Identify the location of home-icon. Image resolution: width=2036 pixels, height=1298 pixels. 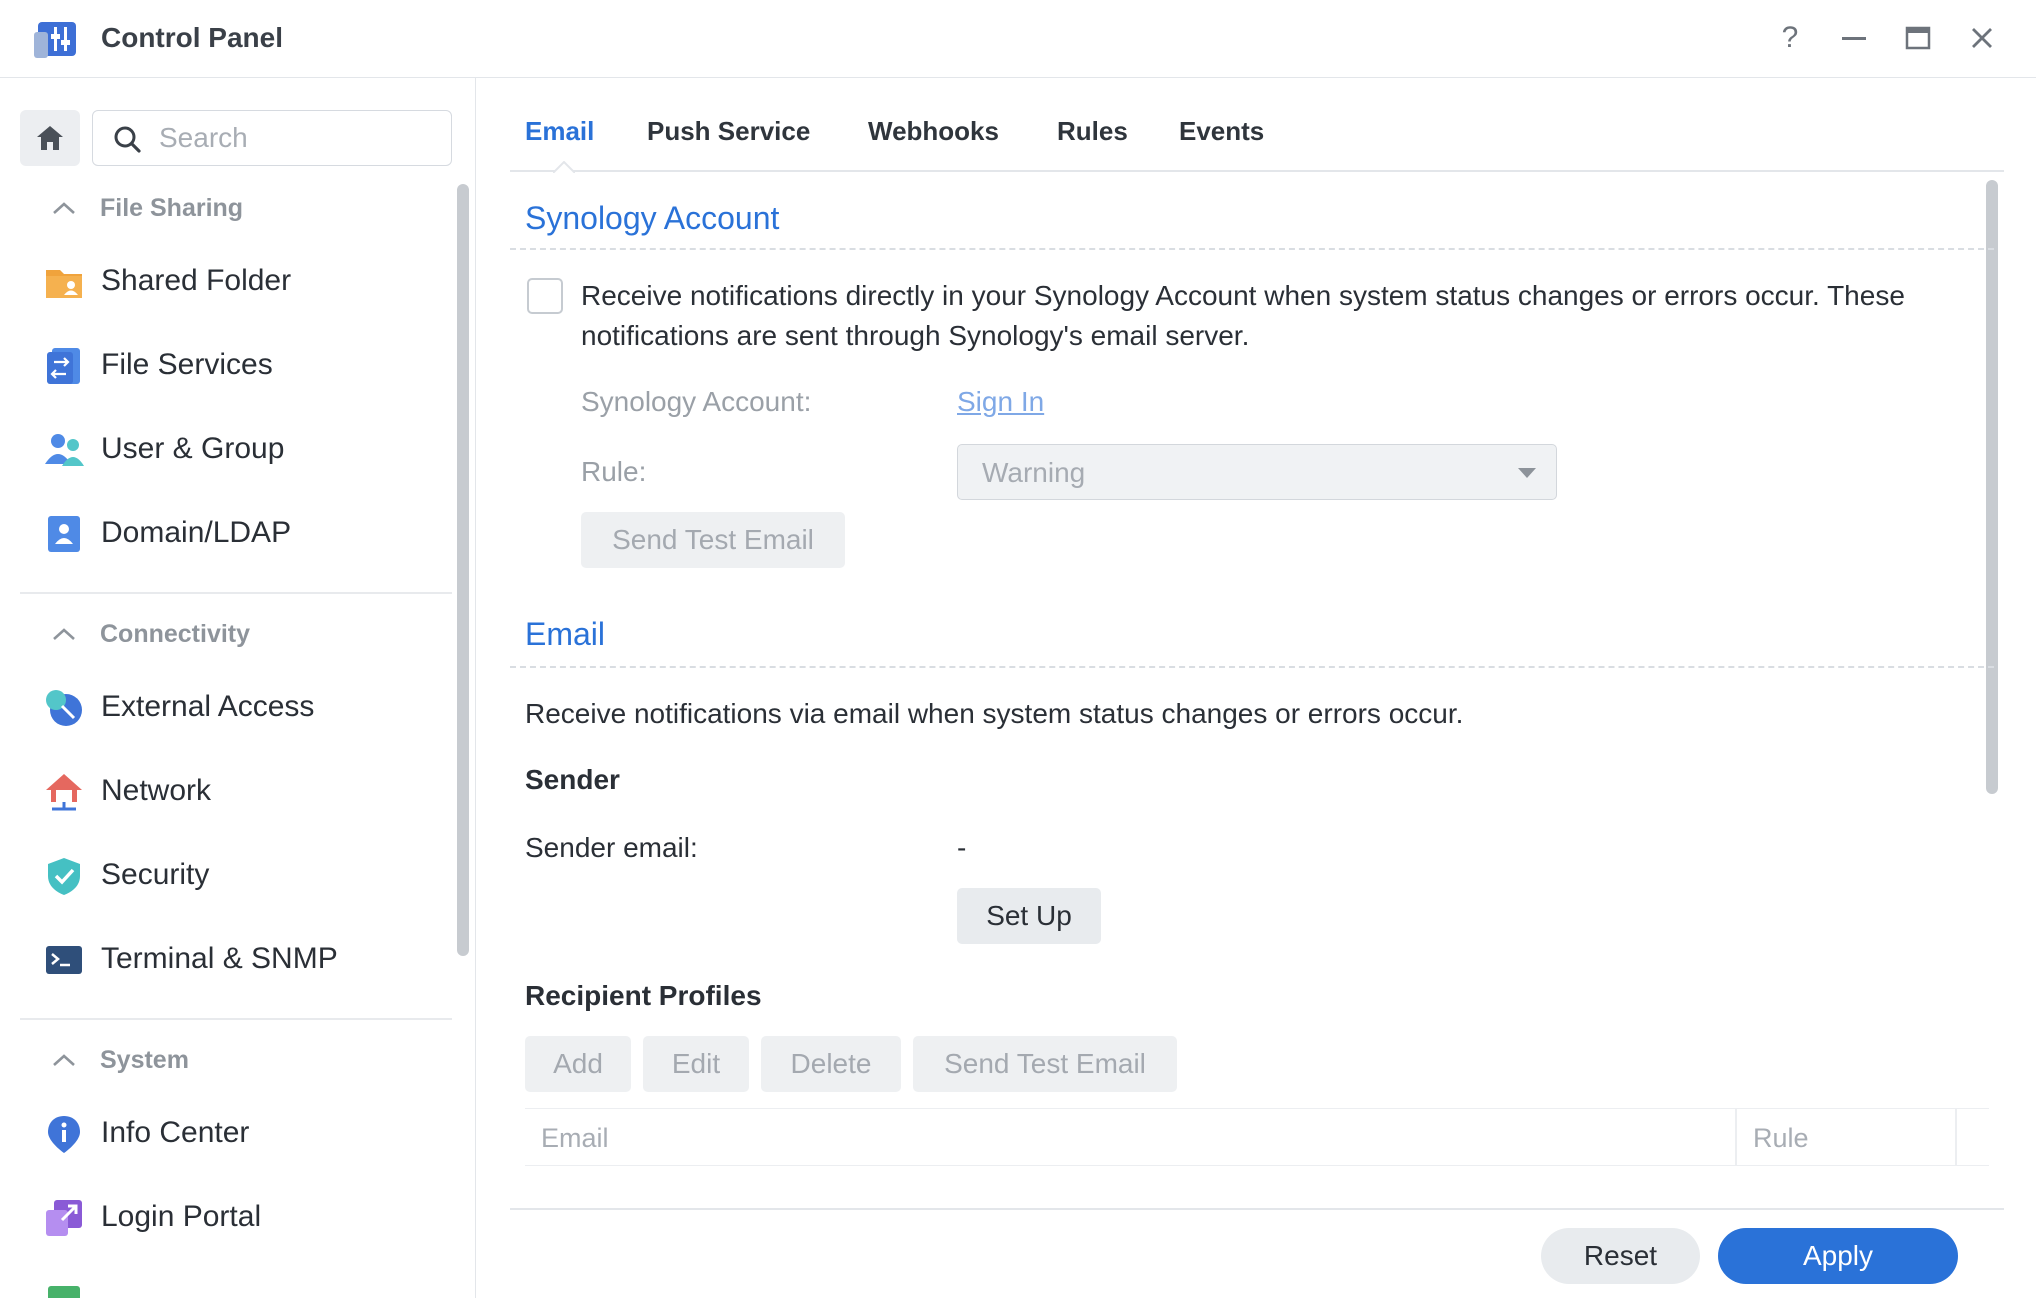
(50, 138).